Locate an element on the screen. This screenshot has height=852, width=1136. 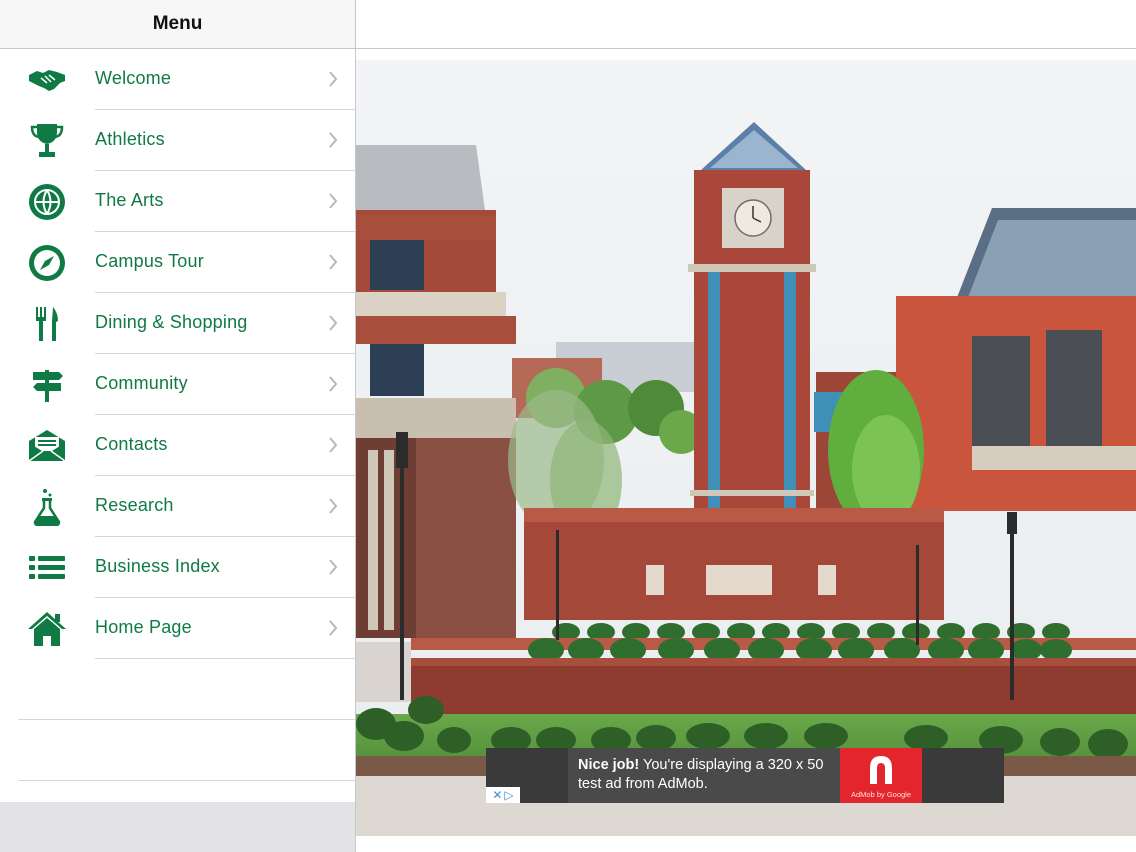
sidebar-header: Menu is located at coordinates (177, 24).